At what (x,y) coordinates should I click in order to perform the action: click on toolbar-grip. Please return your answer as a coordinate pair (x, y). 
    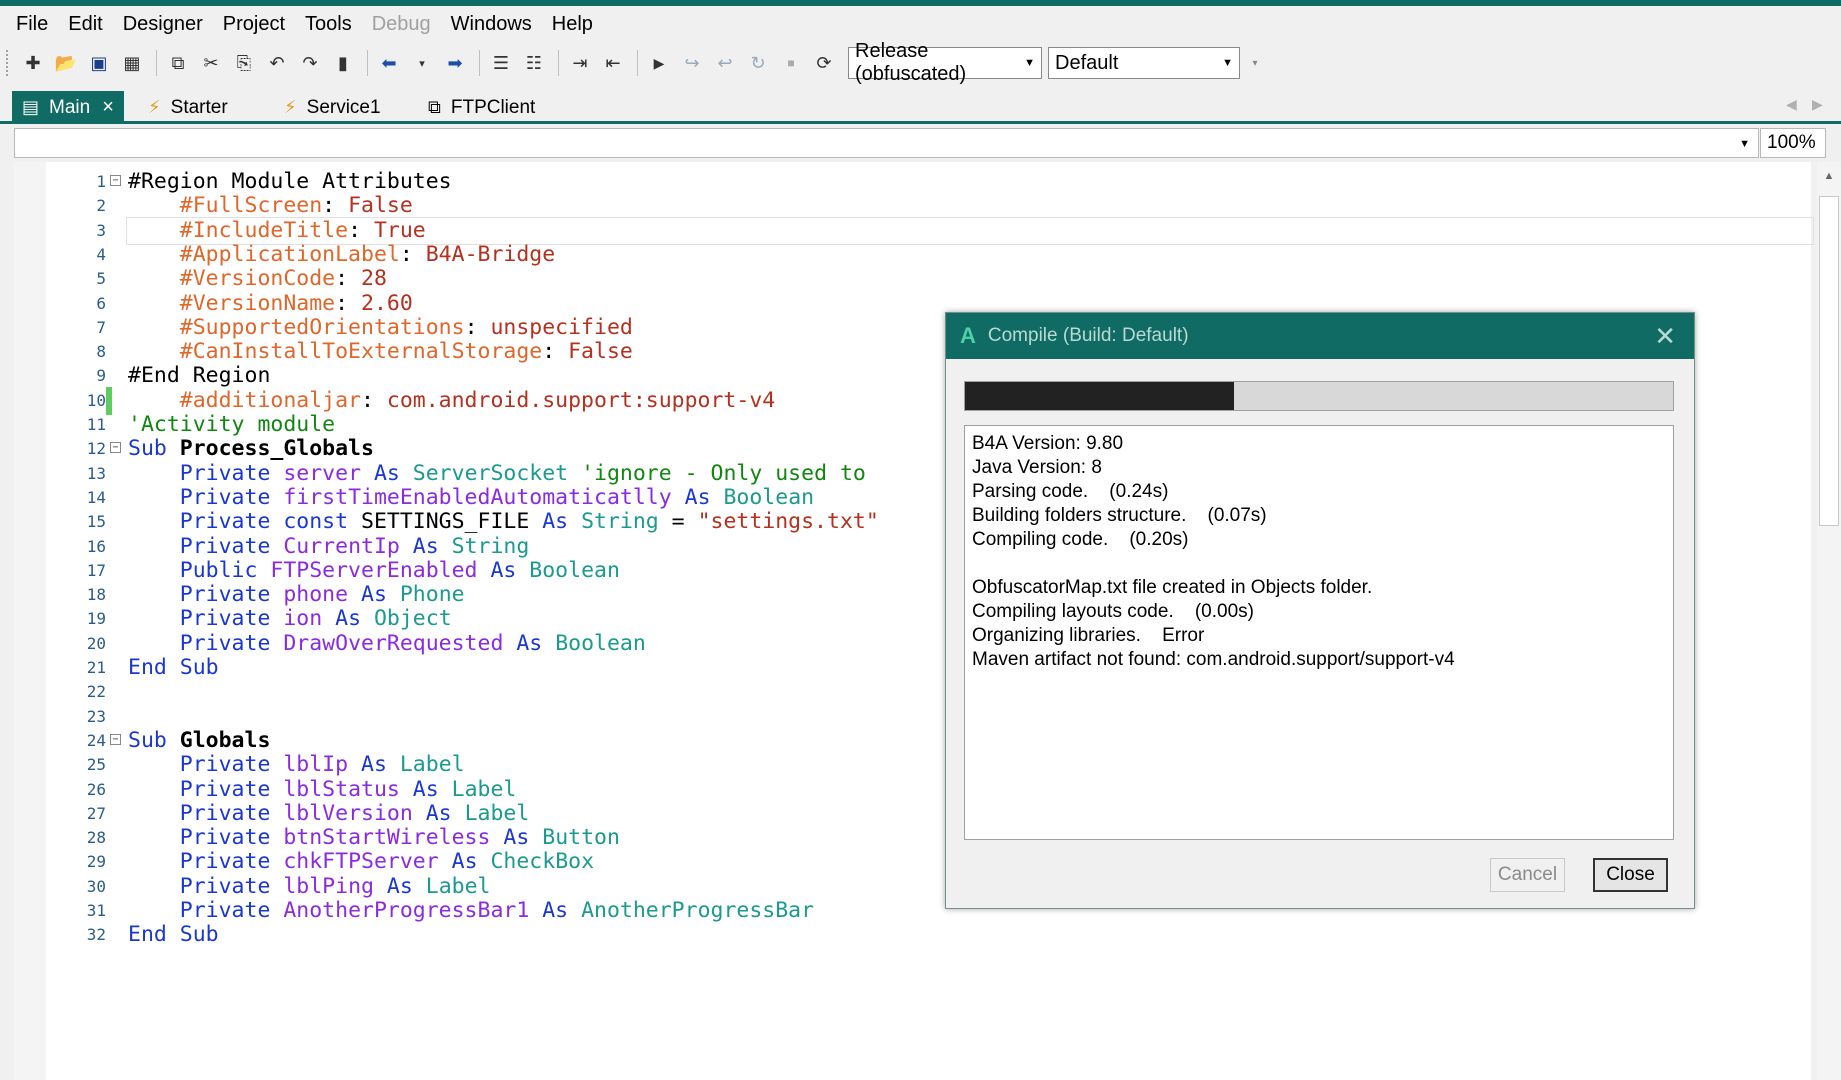
    Looking at the image, I should click on (8, 63).